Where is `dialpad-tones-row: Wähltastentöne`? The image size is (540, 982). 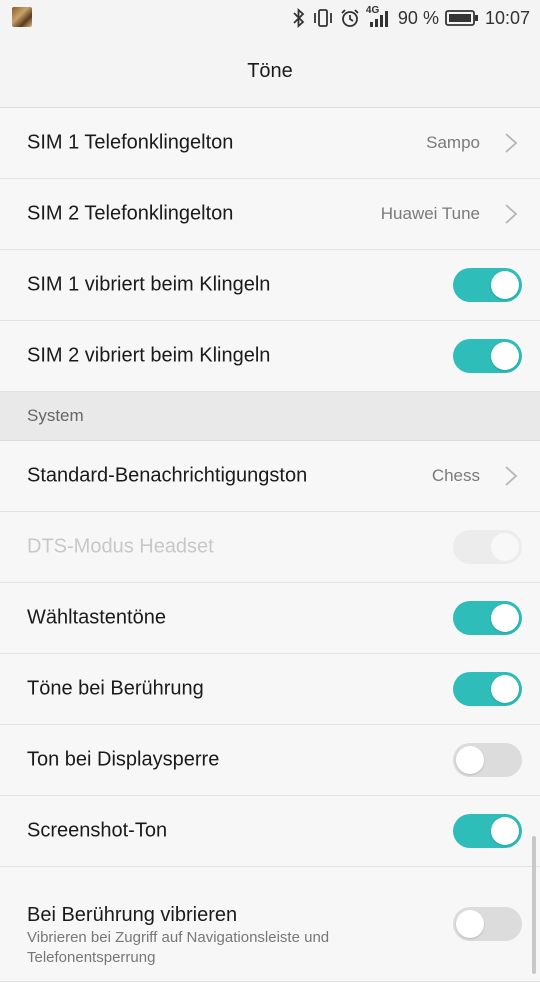
dialpad-tones-row: Wähltastentöne is located at coordinates (270, 618).